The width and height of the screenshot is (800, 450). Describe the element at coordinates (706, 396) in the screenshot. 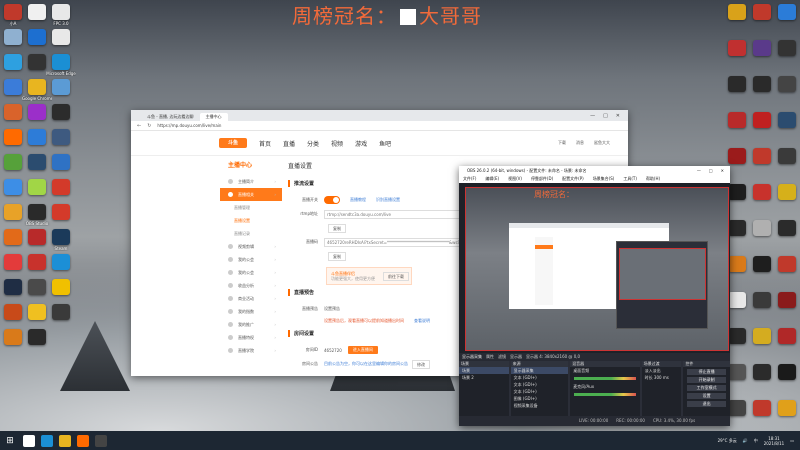

I see `control-button: 设置` at that location.